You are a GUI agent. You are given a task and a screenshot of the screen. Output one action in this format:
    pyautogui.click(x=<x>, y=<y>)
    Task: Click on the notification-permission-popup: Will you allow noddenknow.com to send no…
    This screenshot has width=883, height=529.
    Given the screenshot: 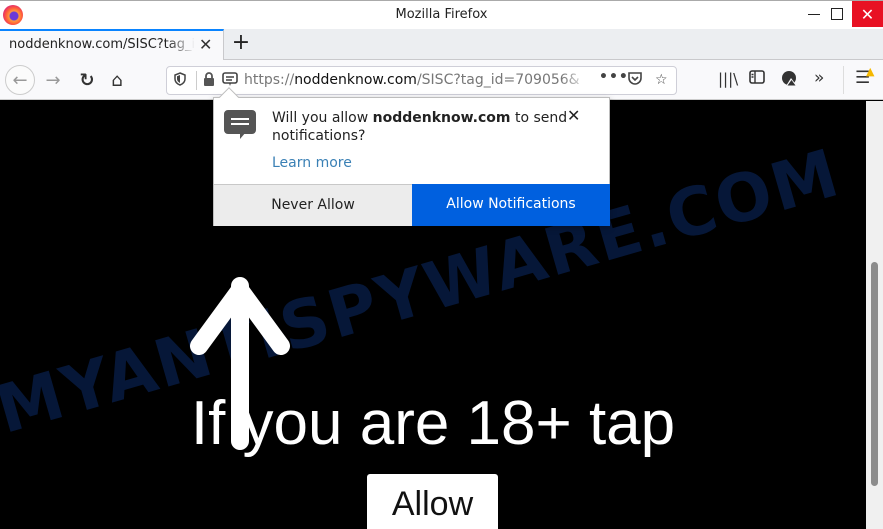 What is the action you would take?
    pyautogui.click(x=411, y=156)
    